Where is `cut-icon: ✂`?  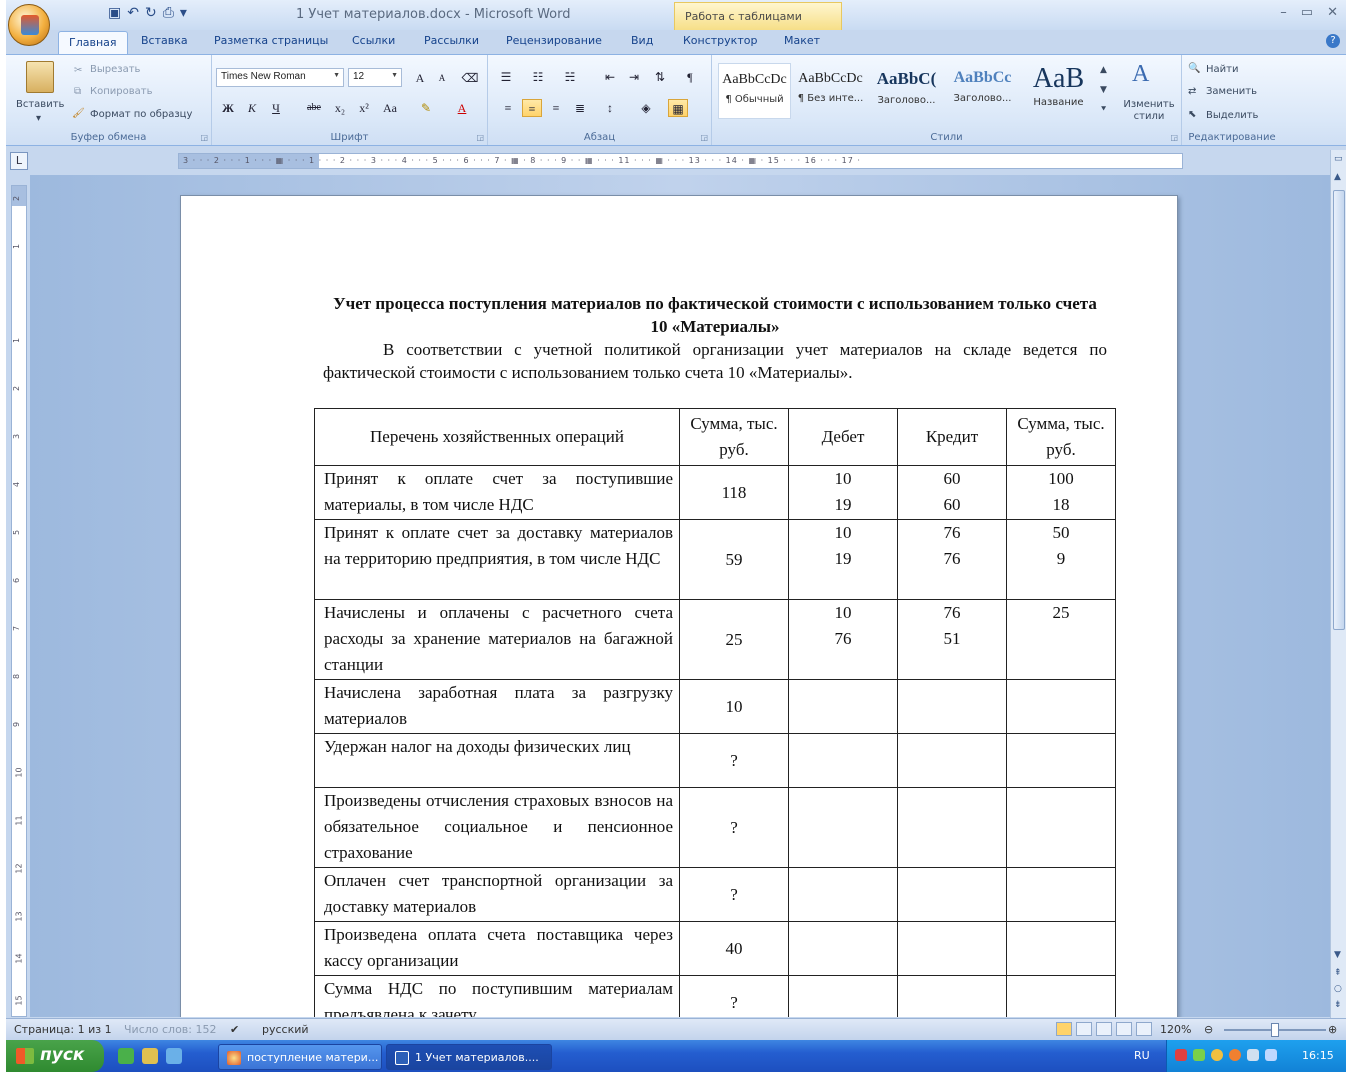
cut-icon: ✂ is located at coordinates (78, 70).